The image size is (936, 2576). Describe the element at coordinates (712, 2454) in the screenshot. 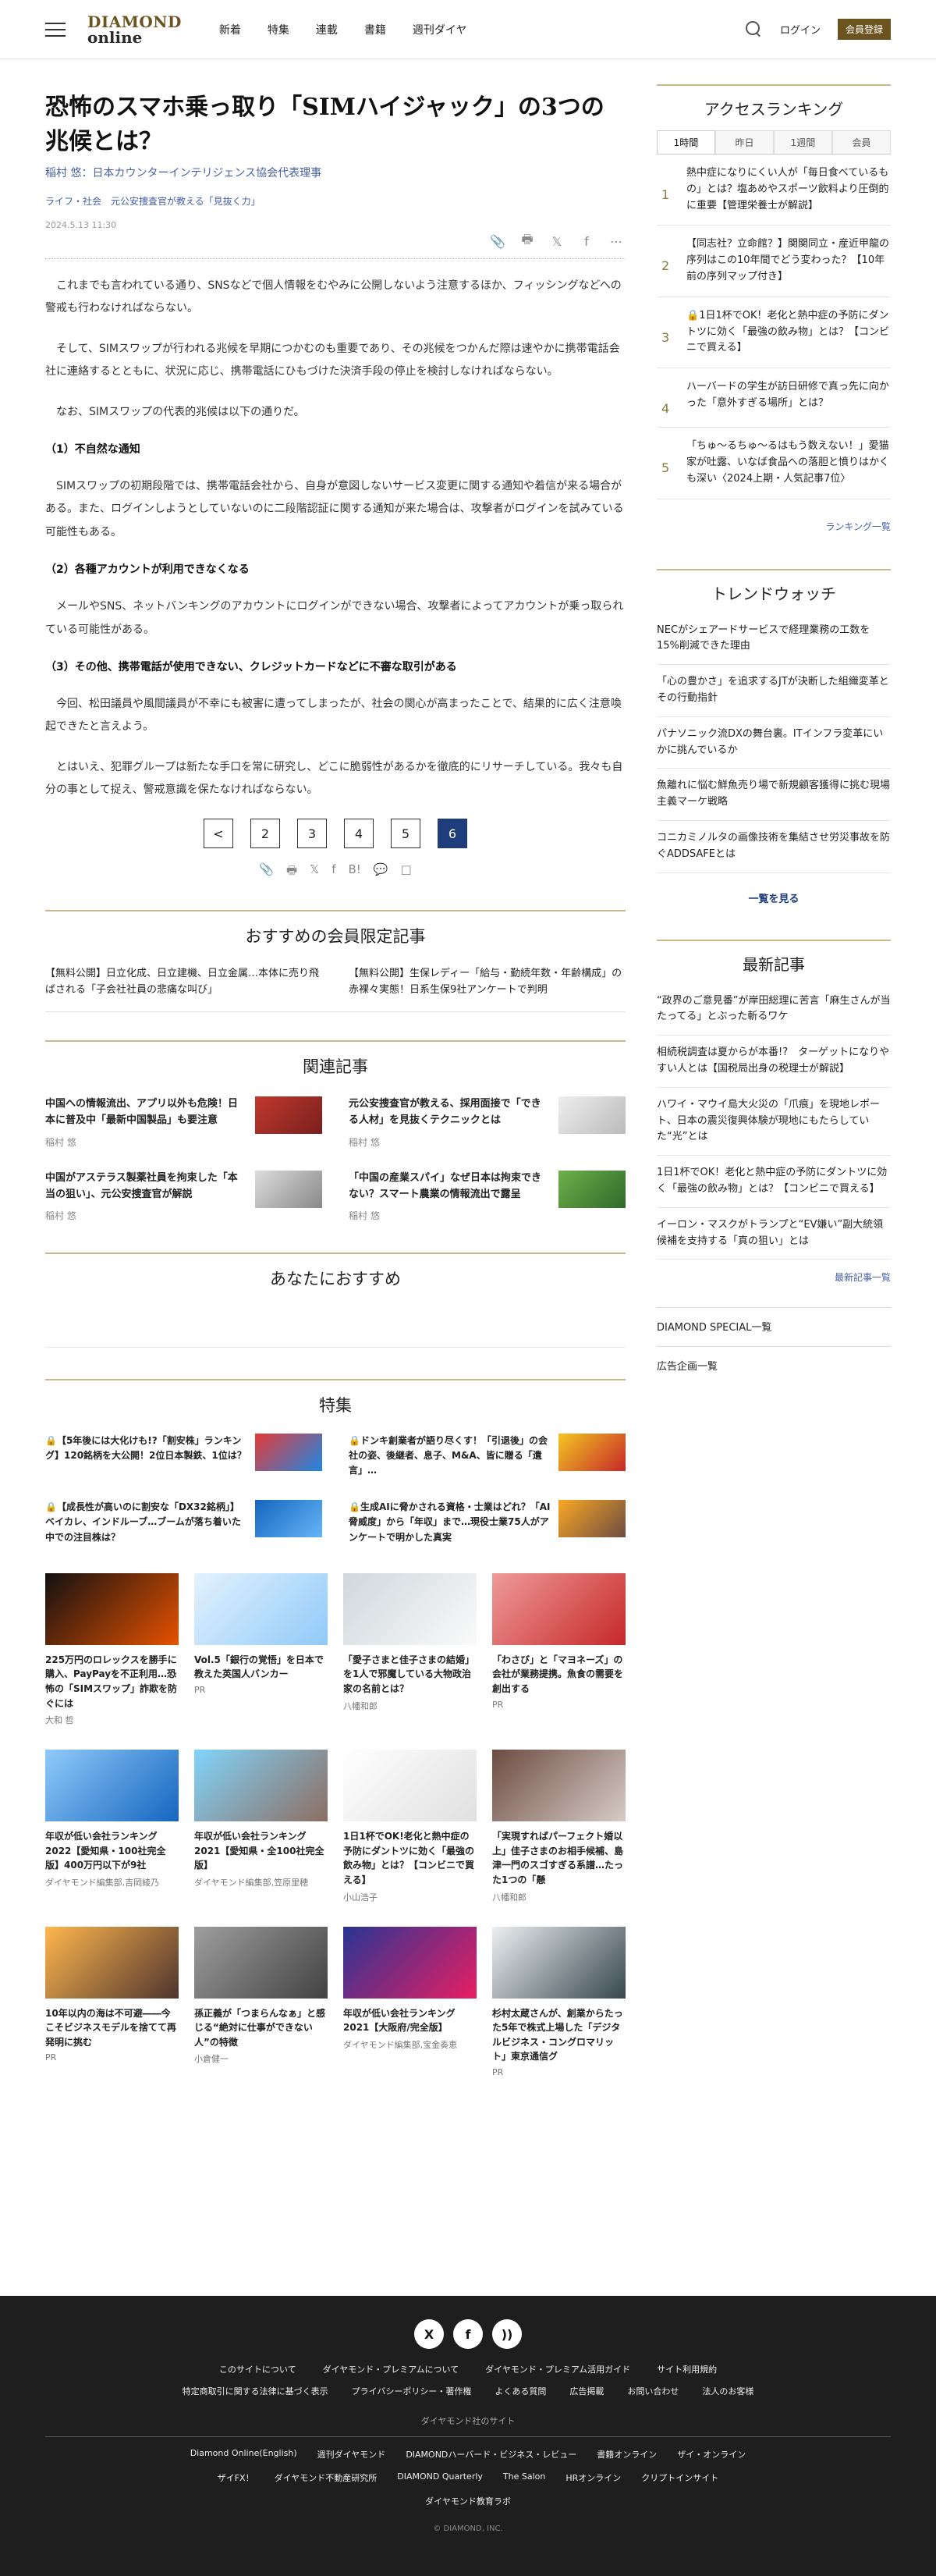

I see `site-link: ザイ・オンライン` at that location.